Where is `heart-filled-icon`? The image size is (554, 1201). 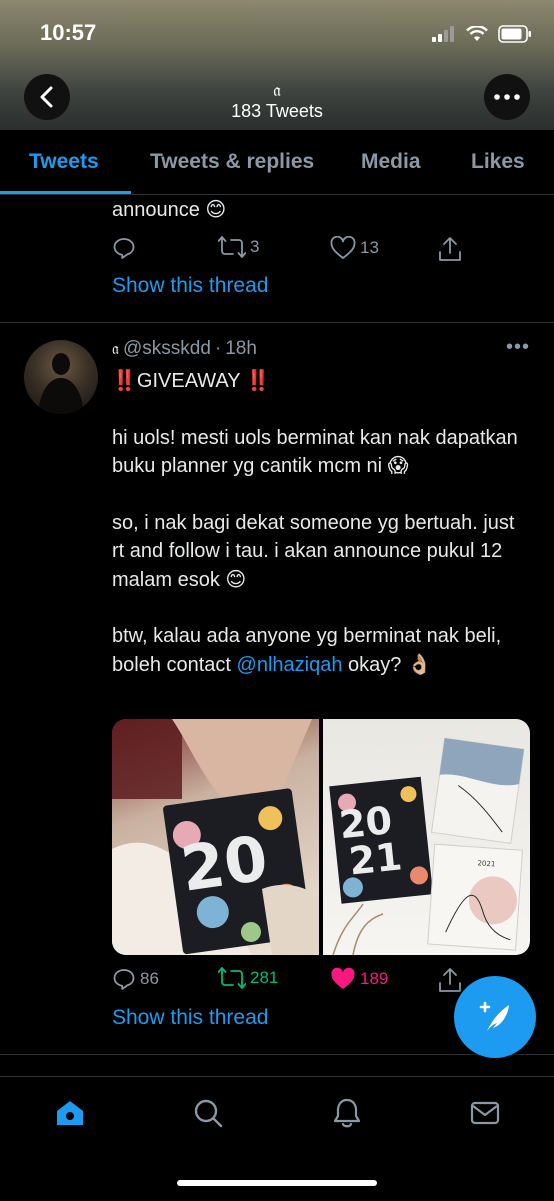 heart-filled-icon is located at coordinates (343, 978).